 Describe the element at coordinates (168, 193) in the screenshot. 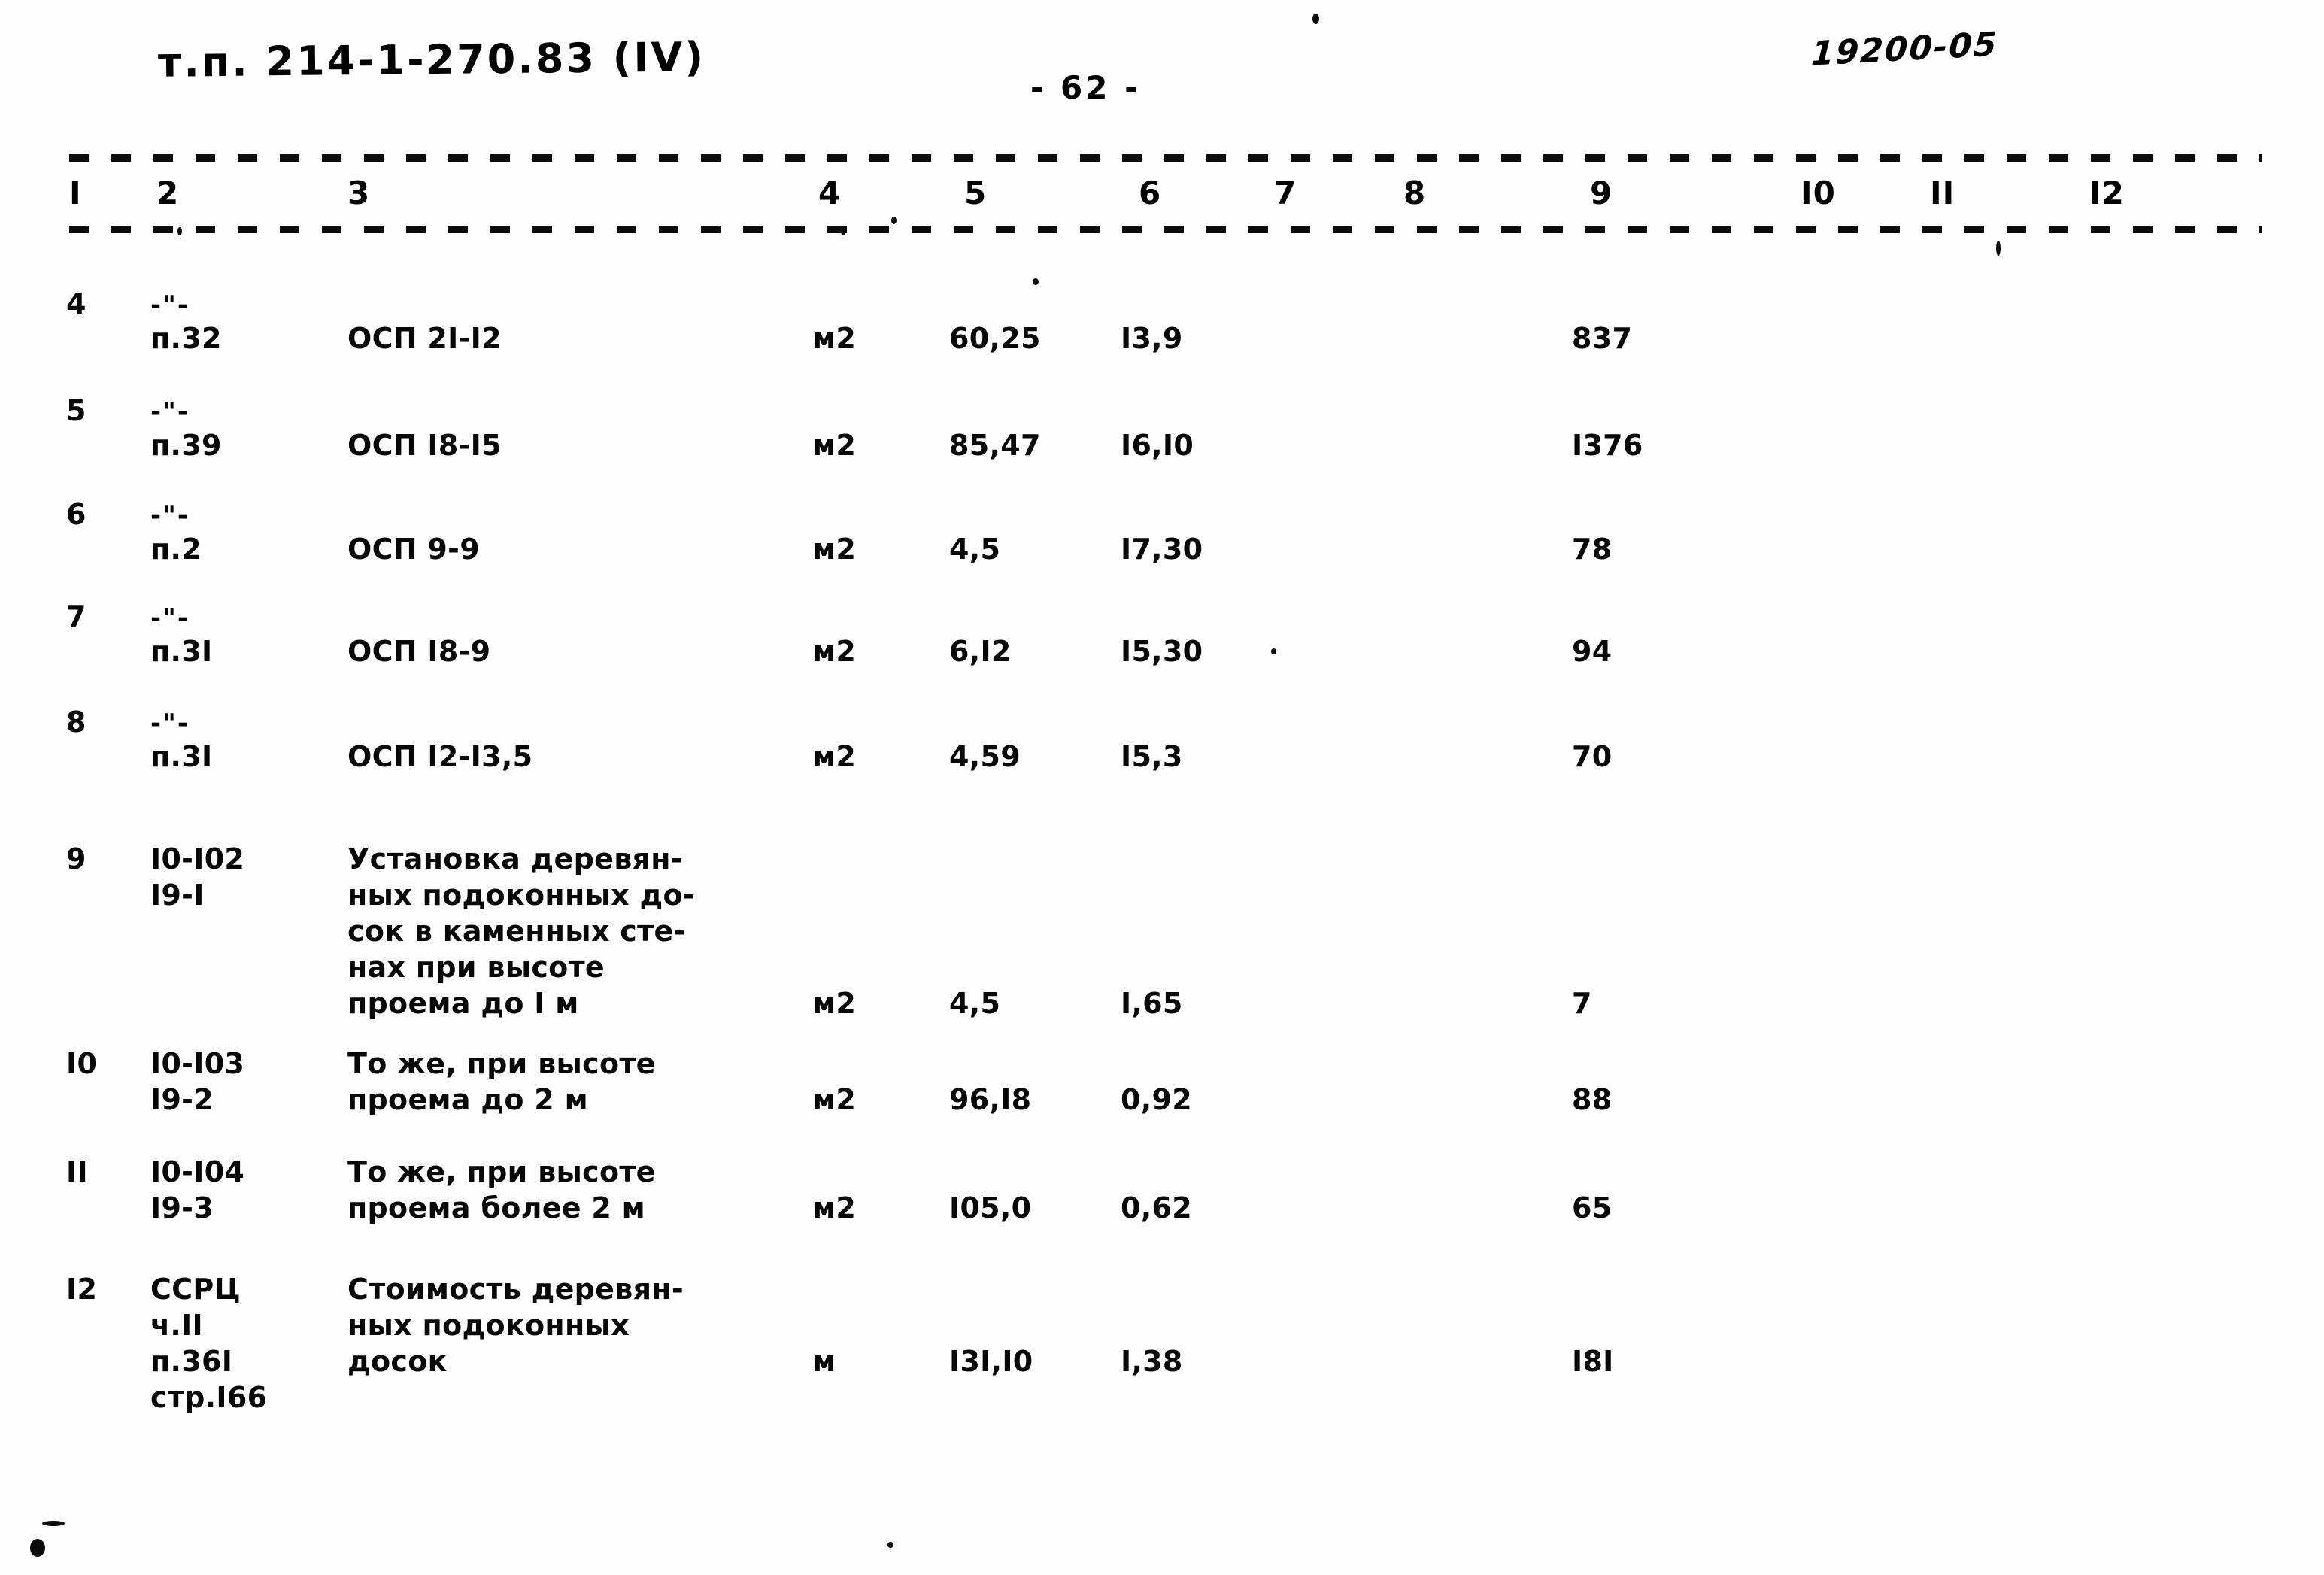

I see `column-header-2: 2` at that location.